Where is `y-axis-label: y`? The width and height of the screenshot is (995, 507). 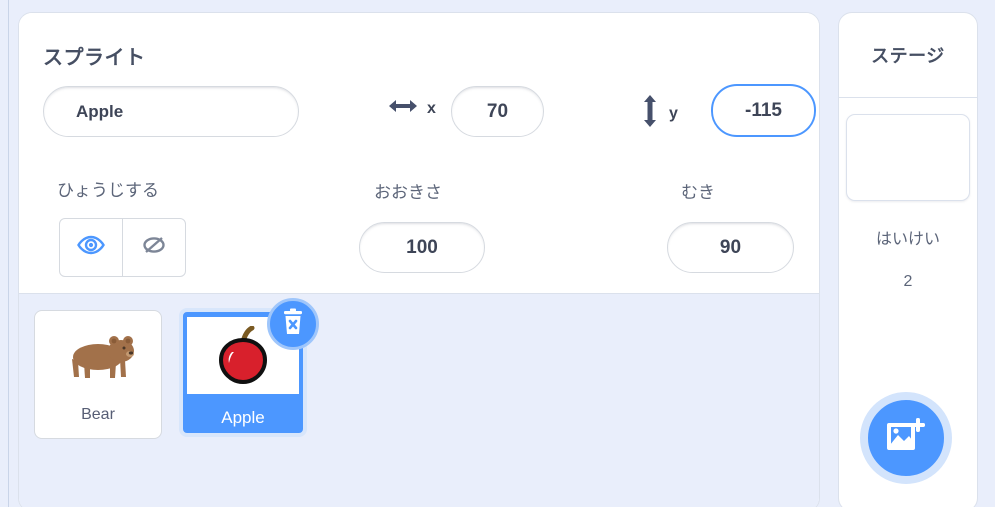
y-axis-label: y is located at coordinates (673, 113).